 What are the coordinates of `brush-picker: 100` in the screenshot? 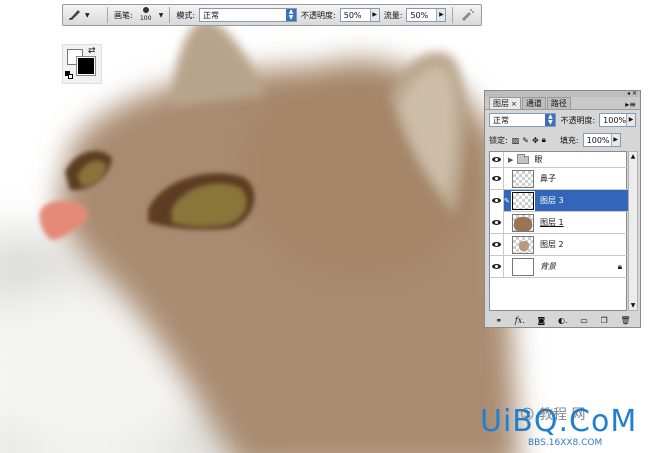 It's located at (146, 15).